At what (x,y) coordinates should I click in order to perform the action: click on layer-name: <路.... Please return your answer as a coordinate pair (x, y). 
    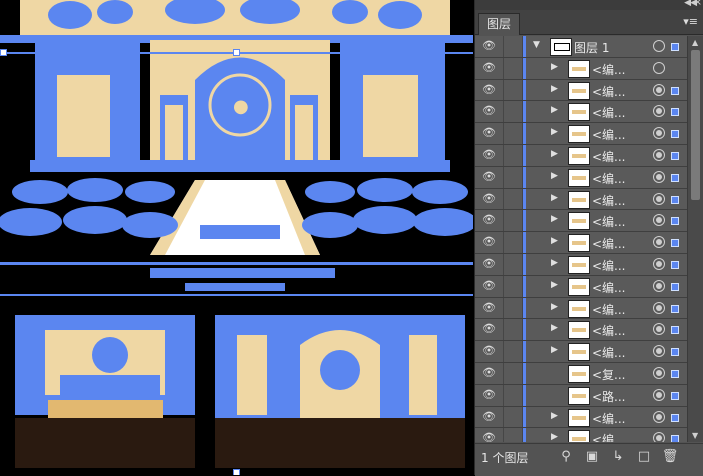
    Looking at the image, I should click on (609, 396).